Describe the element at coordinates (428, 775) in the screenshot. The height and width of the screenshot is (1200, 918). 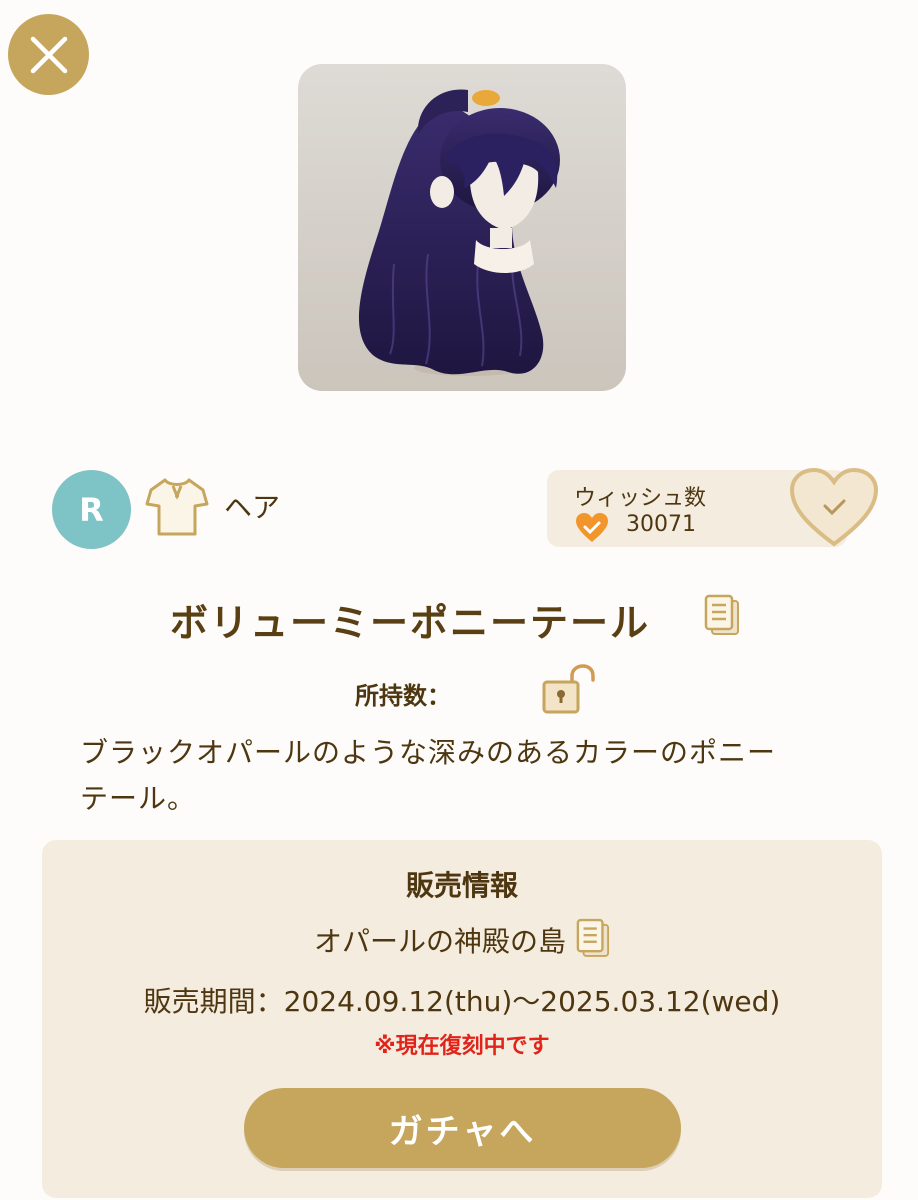
I see `item-description: ブラックオパールのような深みのあるカラーのポニーテール。` at that location.